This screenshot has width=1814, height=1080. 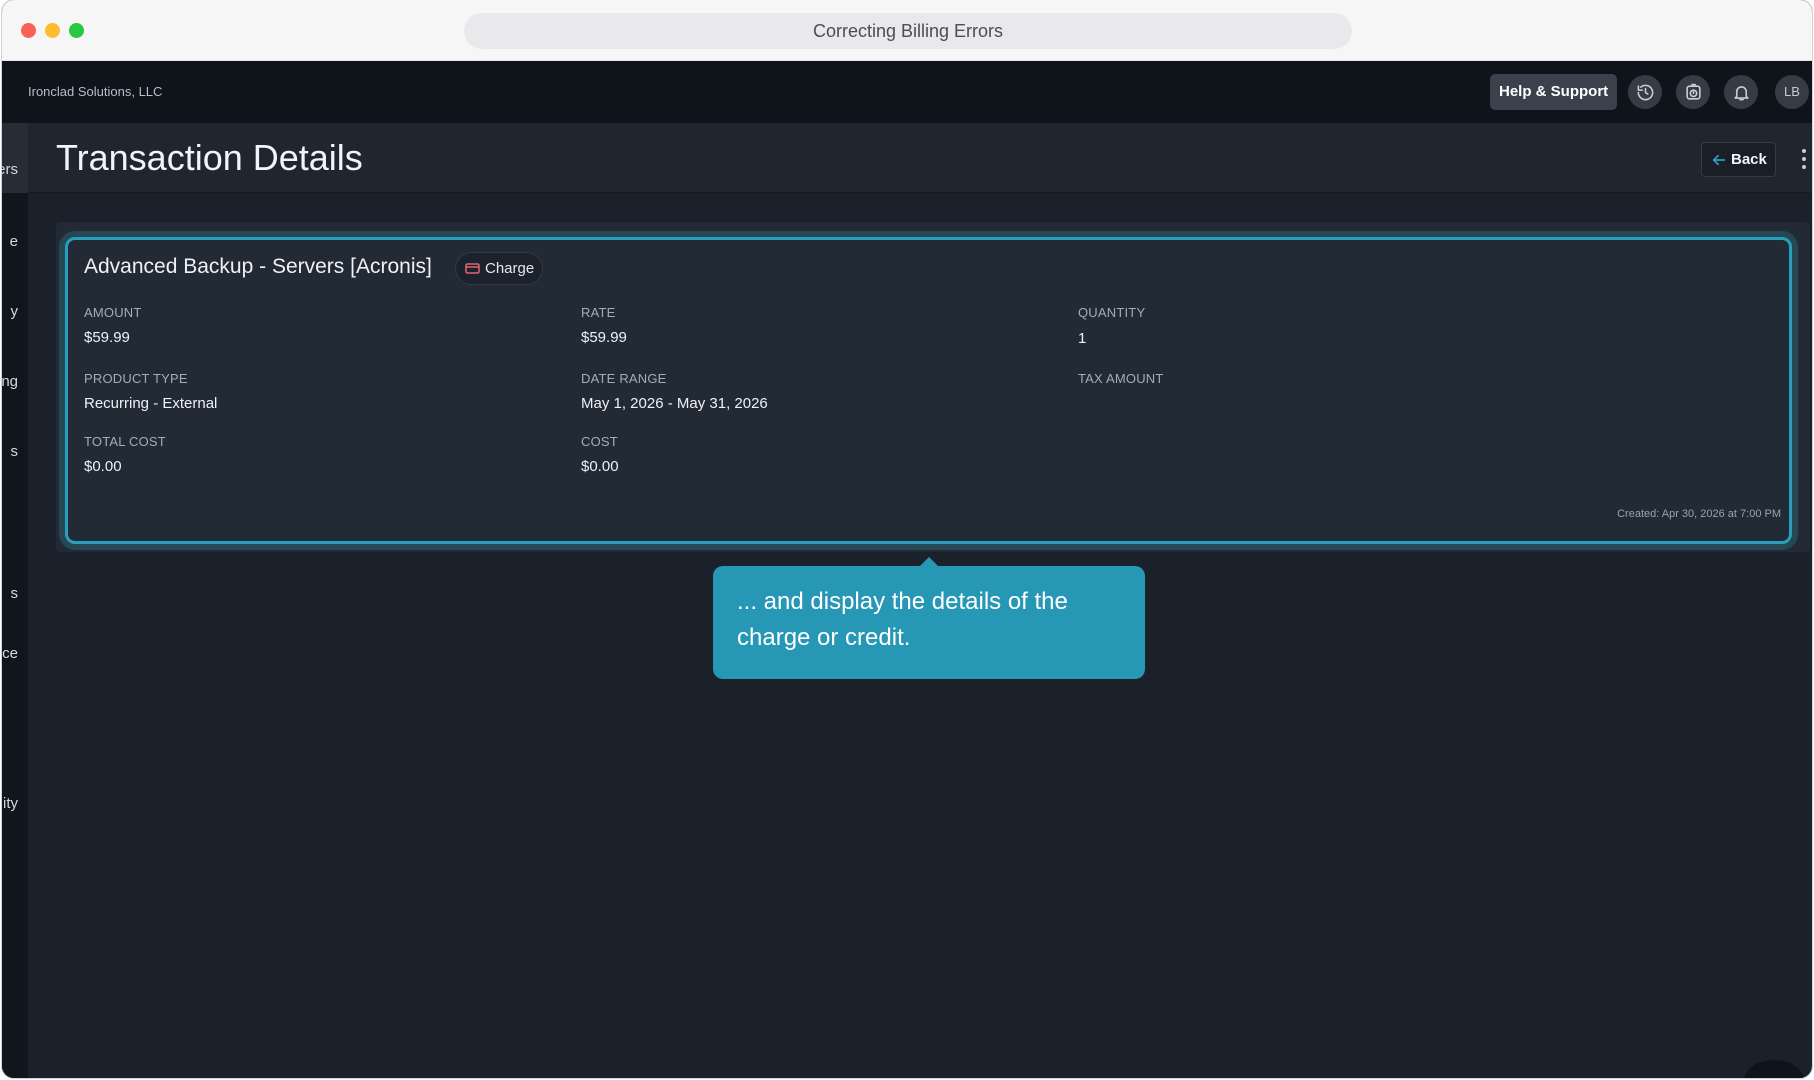 I want to click on cost-value: $0.00, so click(x=600, y=466).